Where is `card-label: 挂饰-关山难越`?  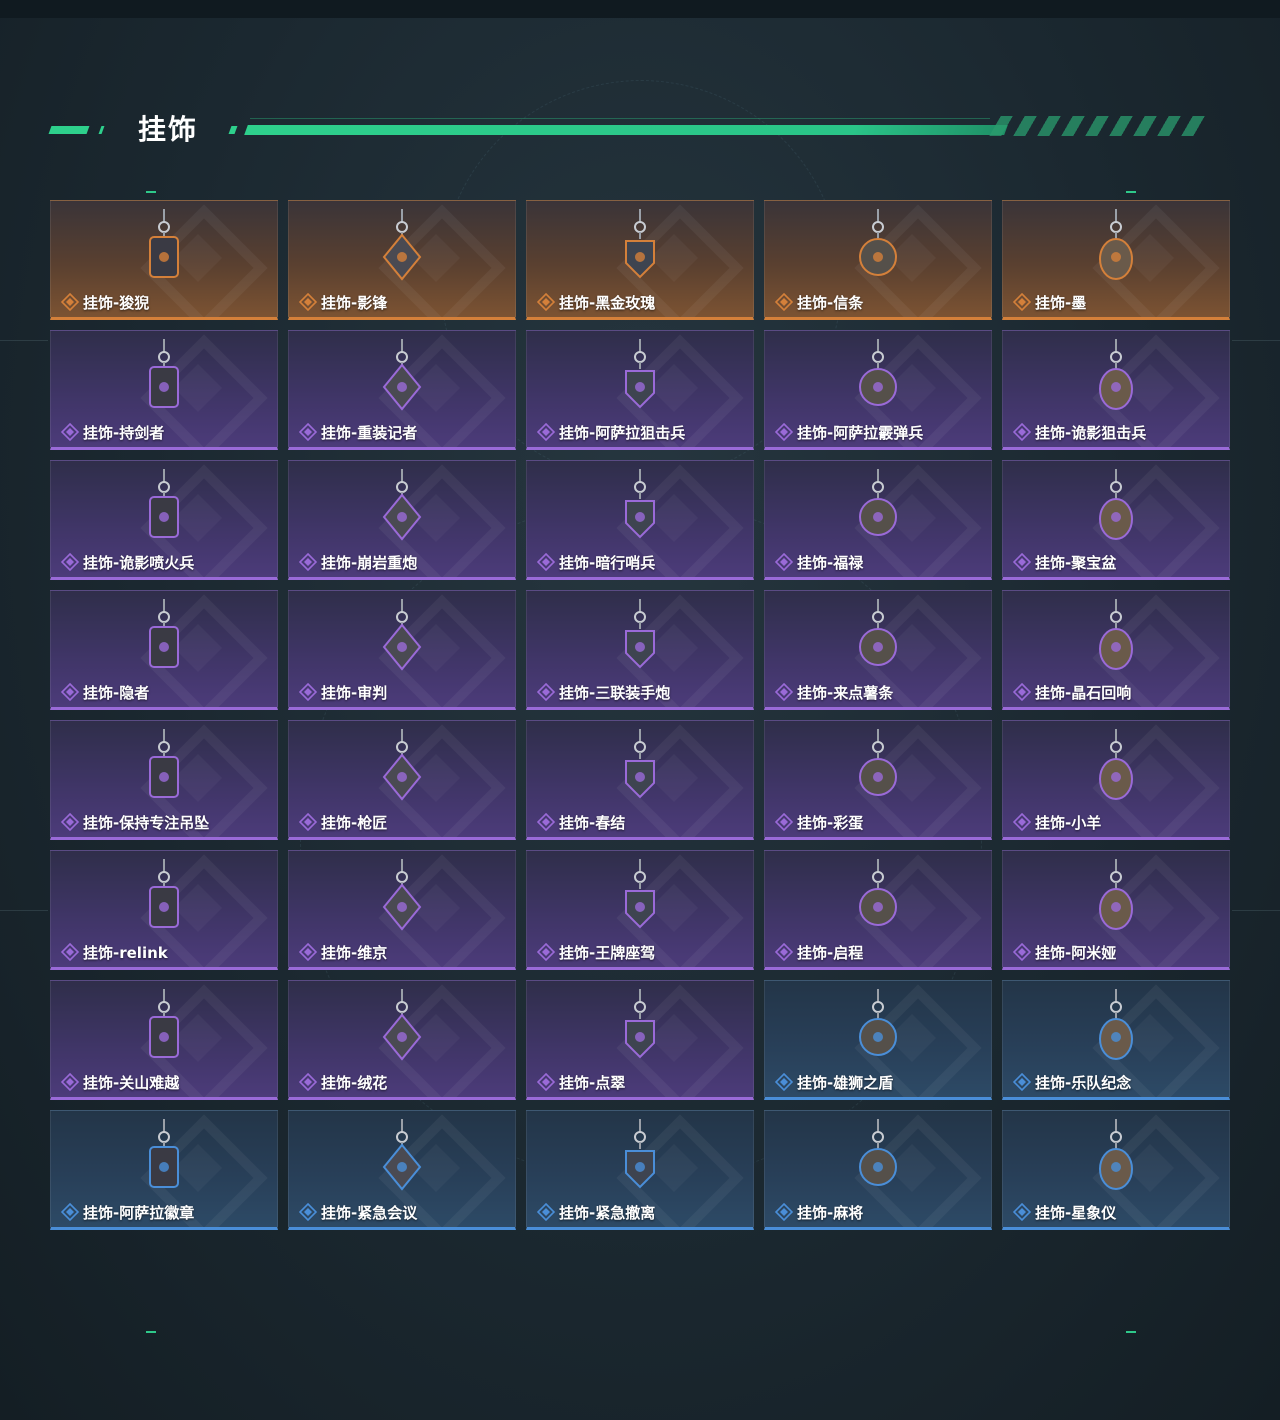 card-label: 挂饰-关山难越 is located at coordinates (120, 1082).